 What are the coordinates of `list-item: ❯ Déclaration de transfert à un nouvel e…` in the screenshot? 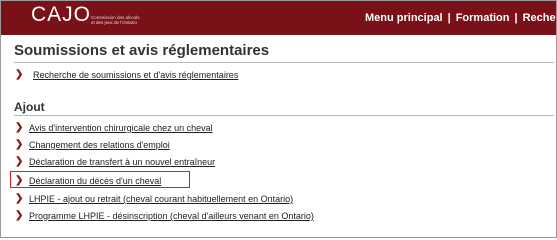 It's located at (115, 162).